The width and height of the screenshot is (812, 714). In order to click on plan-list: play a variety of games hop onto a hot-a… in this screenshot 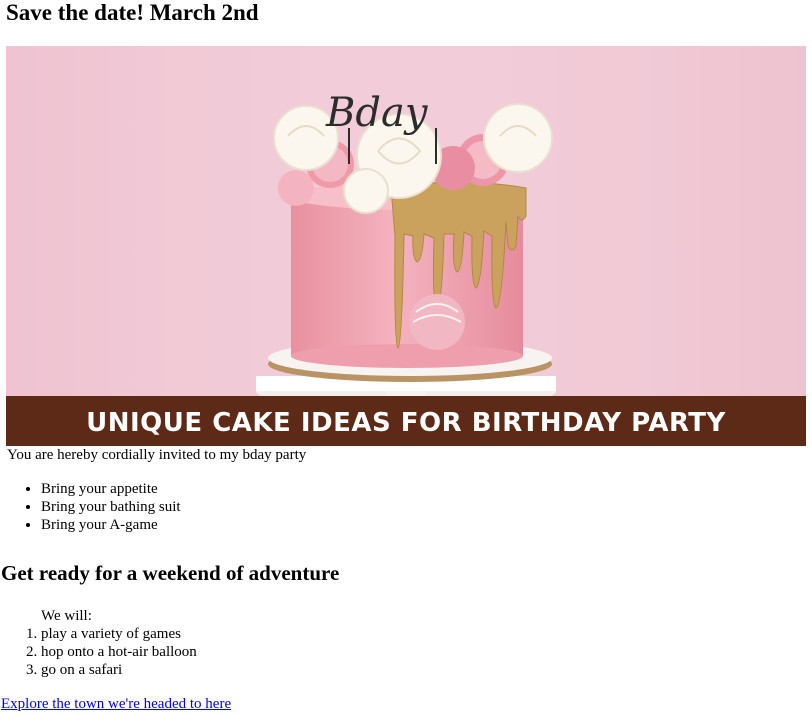, I will do `click(98, 652)`.